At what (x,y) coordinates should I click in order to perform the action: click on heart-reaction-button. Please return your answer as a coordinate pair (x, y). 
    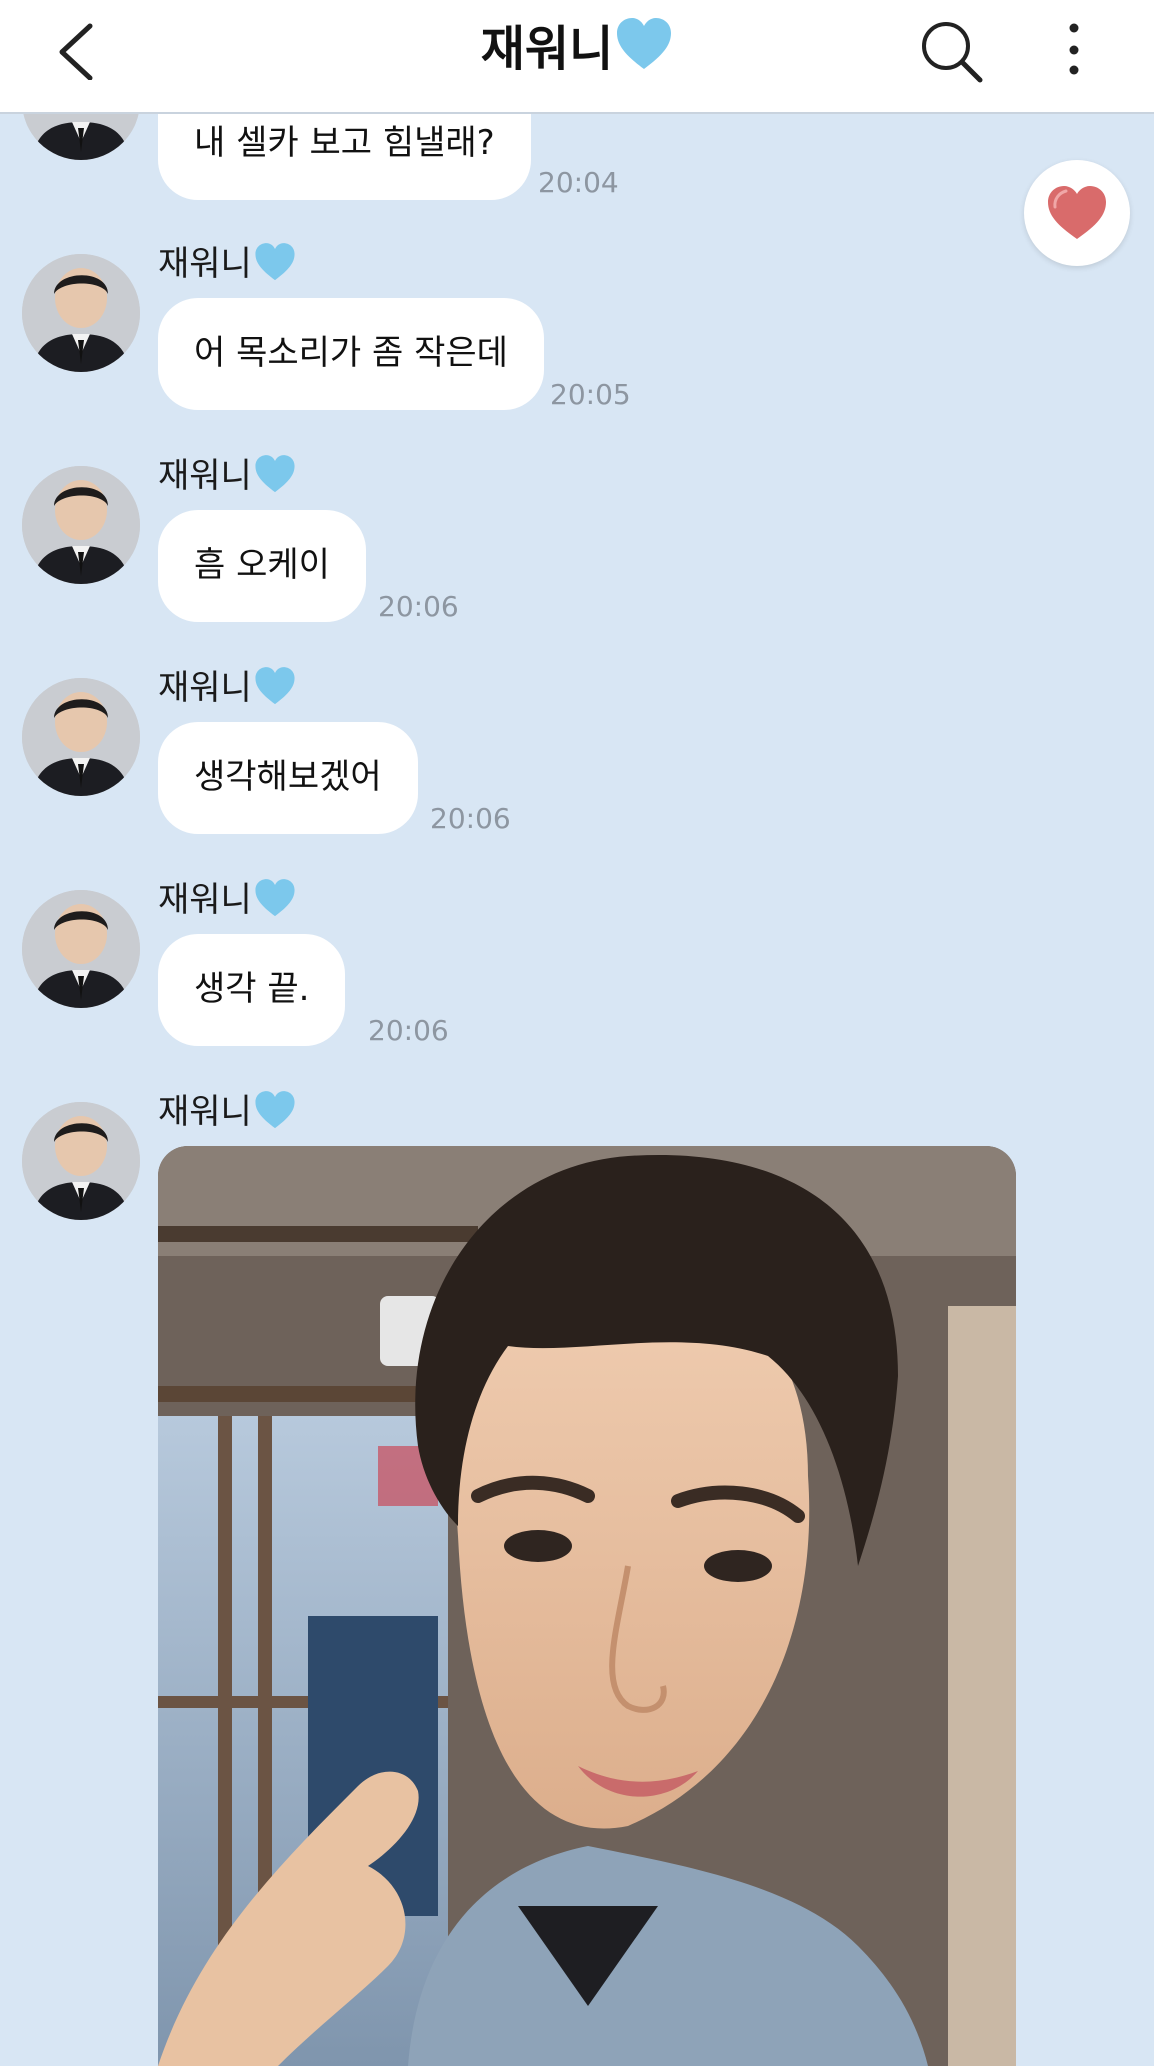
    Looking at the image, I should click on (1077, 213).